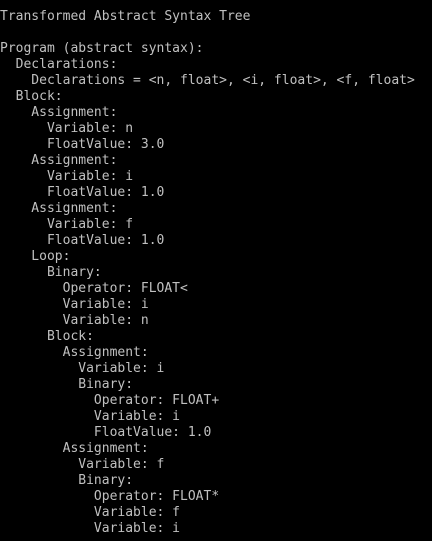 Image resolution: width=432 pixels, height=541 pixels. What do you see at coordinates (110, 400) in the screenshot?
I see `ast-line: Operator: FLOAT+` at bounding box center [110, 400].